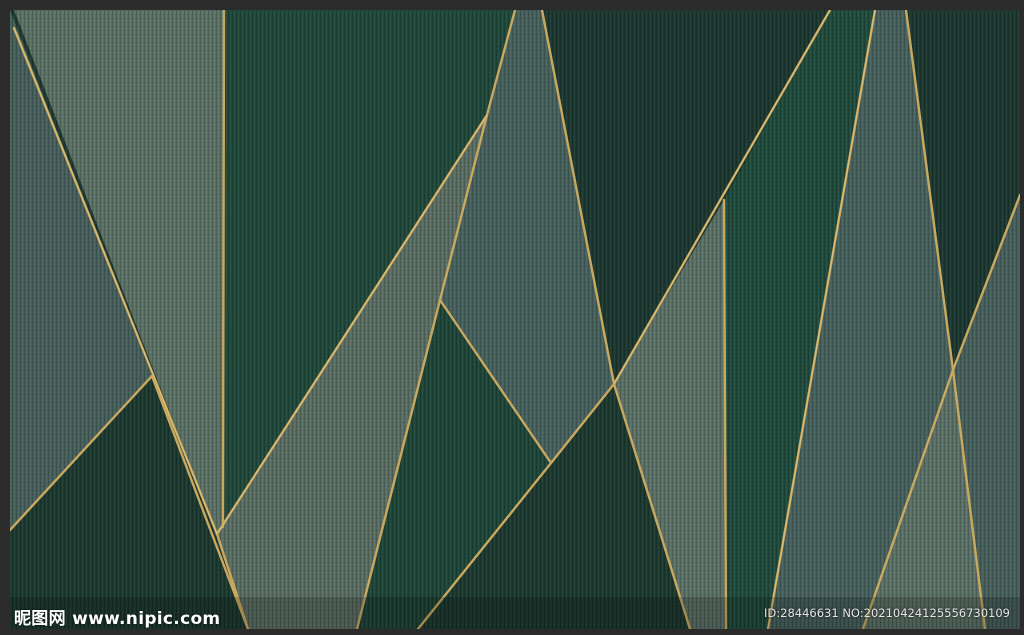 The height and width of the screenshot is (635, 1024). Describe the element at coordinates (887, 613) in the screenshot. I see `image-id-watermark: ID:28446631 NO:20210424125556730109` at that location.